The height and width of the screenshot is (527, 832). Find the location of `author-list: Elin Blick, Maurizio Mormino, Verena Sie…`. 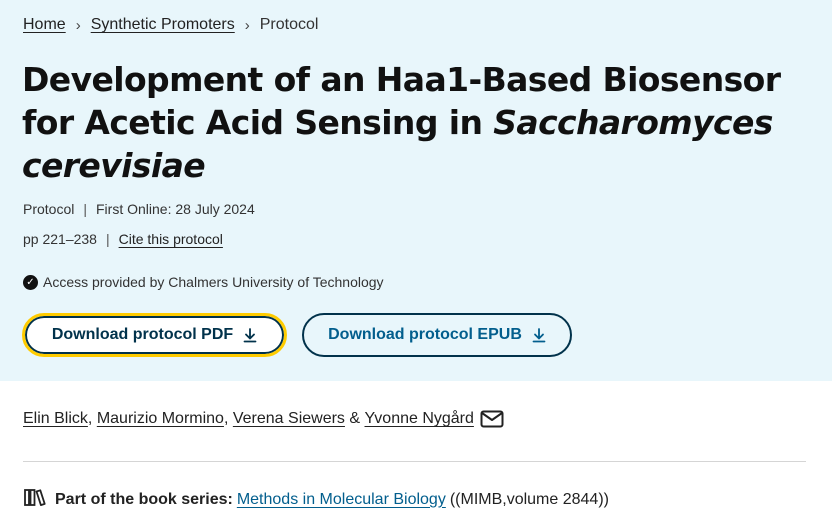

author-list: Elin Blick, Maurizio Mormino, Verena Sie… is located at coordinates (263, 419).